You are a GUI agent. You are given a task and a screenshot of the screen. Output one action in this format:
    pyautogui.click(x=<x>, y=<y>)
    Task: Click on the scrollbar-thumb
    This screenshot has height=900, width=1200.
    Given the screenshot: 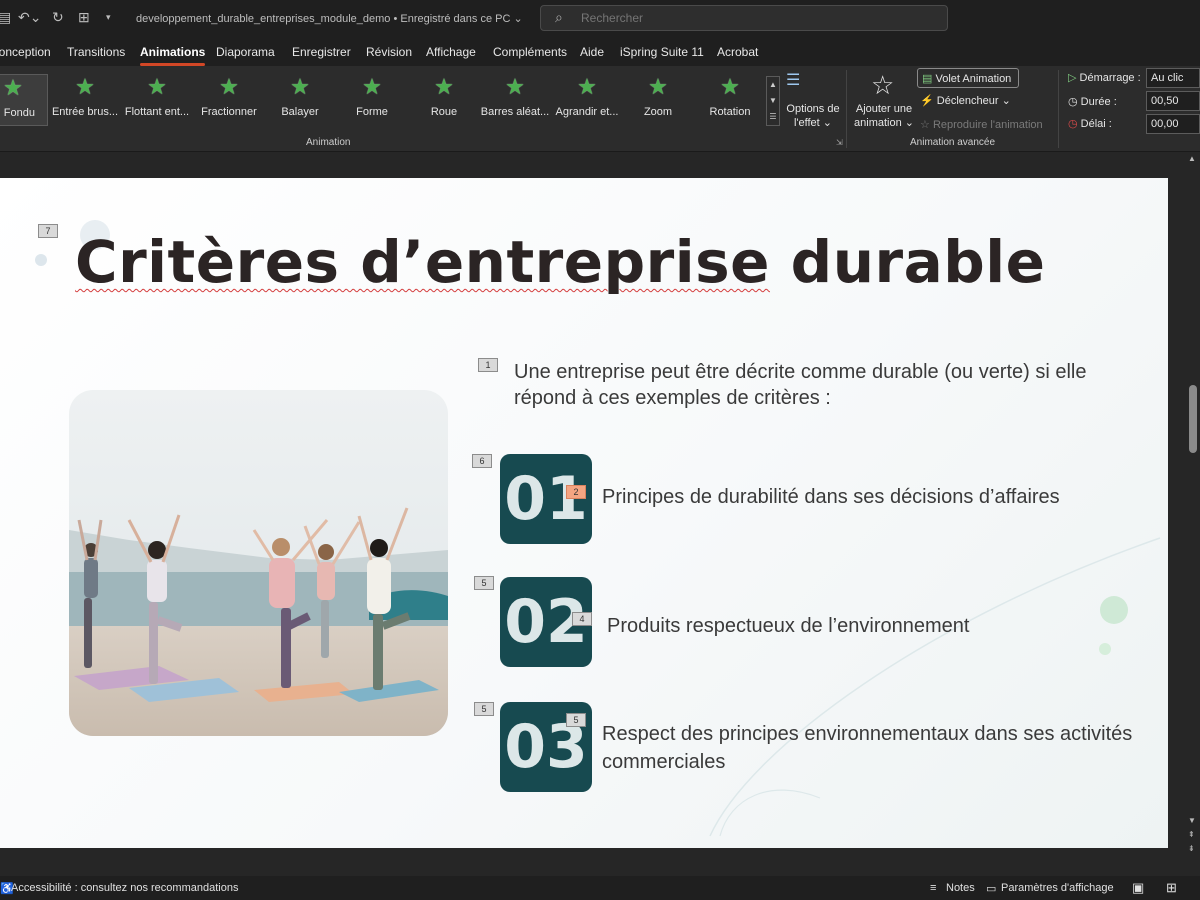 What is the action you would take?
    pyautogui.click(x=1193, y=419)
    